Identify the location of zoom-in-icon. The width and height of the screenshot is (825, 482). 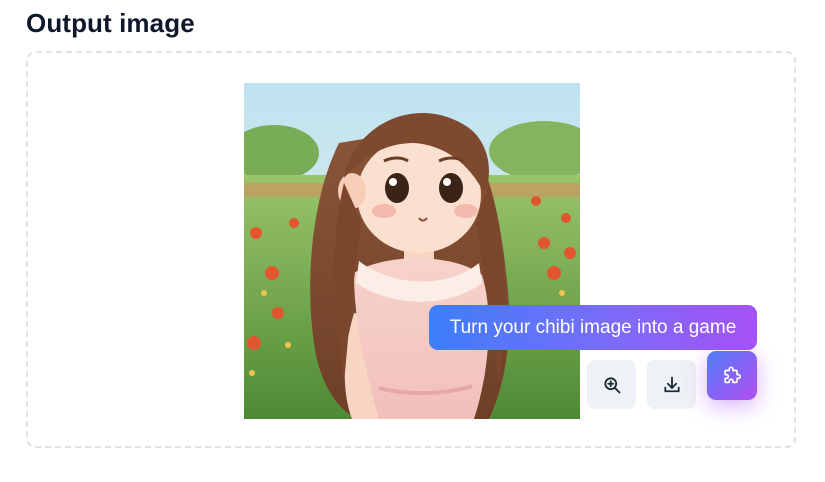
(611, 384).